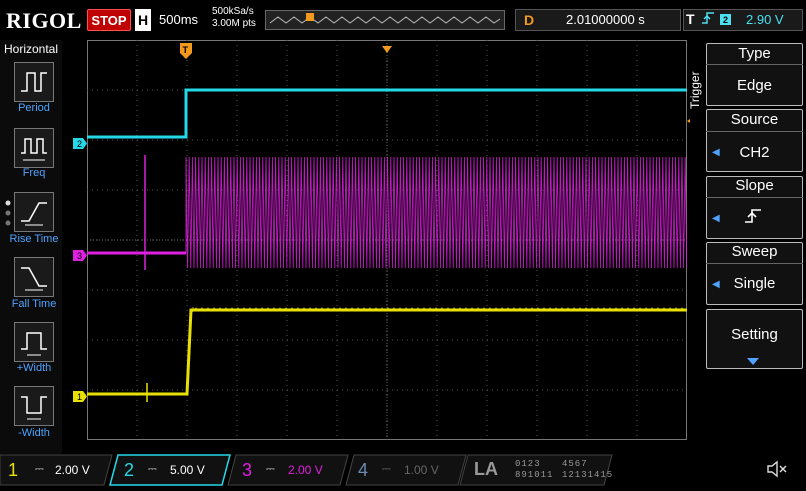  Describe the element at coordinates (695, 90) in the screenshot. I see `trigger-menu-title: Trigger` at that location.